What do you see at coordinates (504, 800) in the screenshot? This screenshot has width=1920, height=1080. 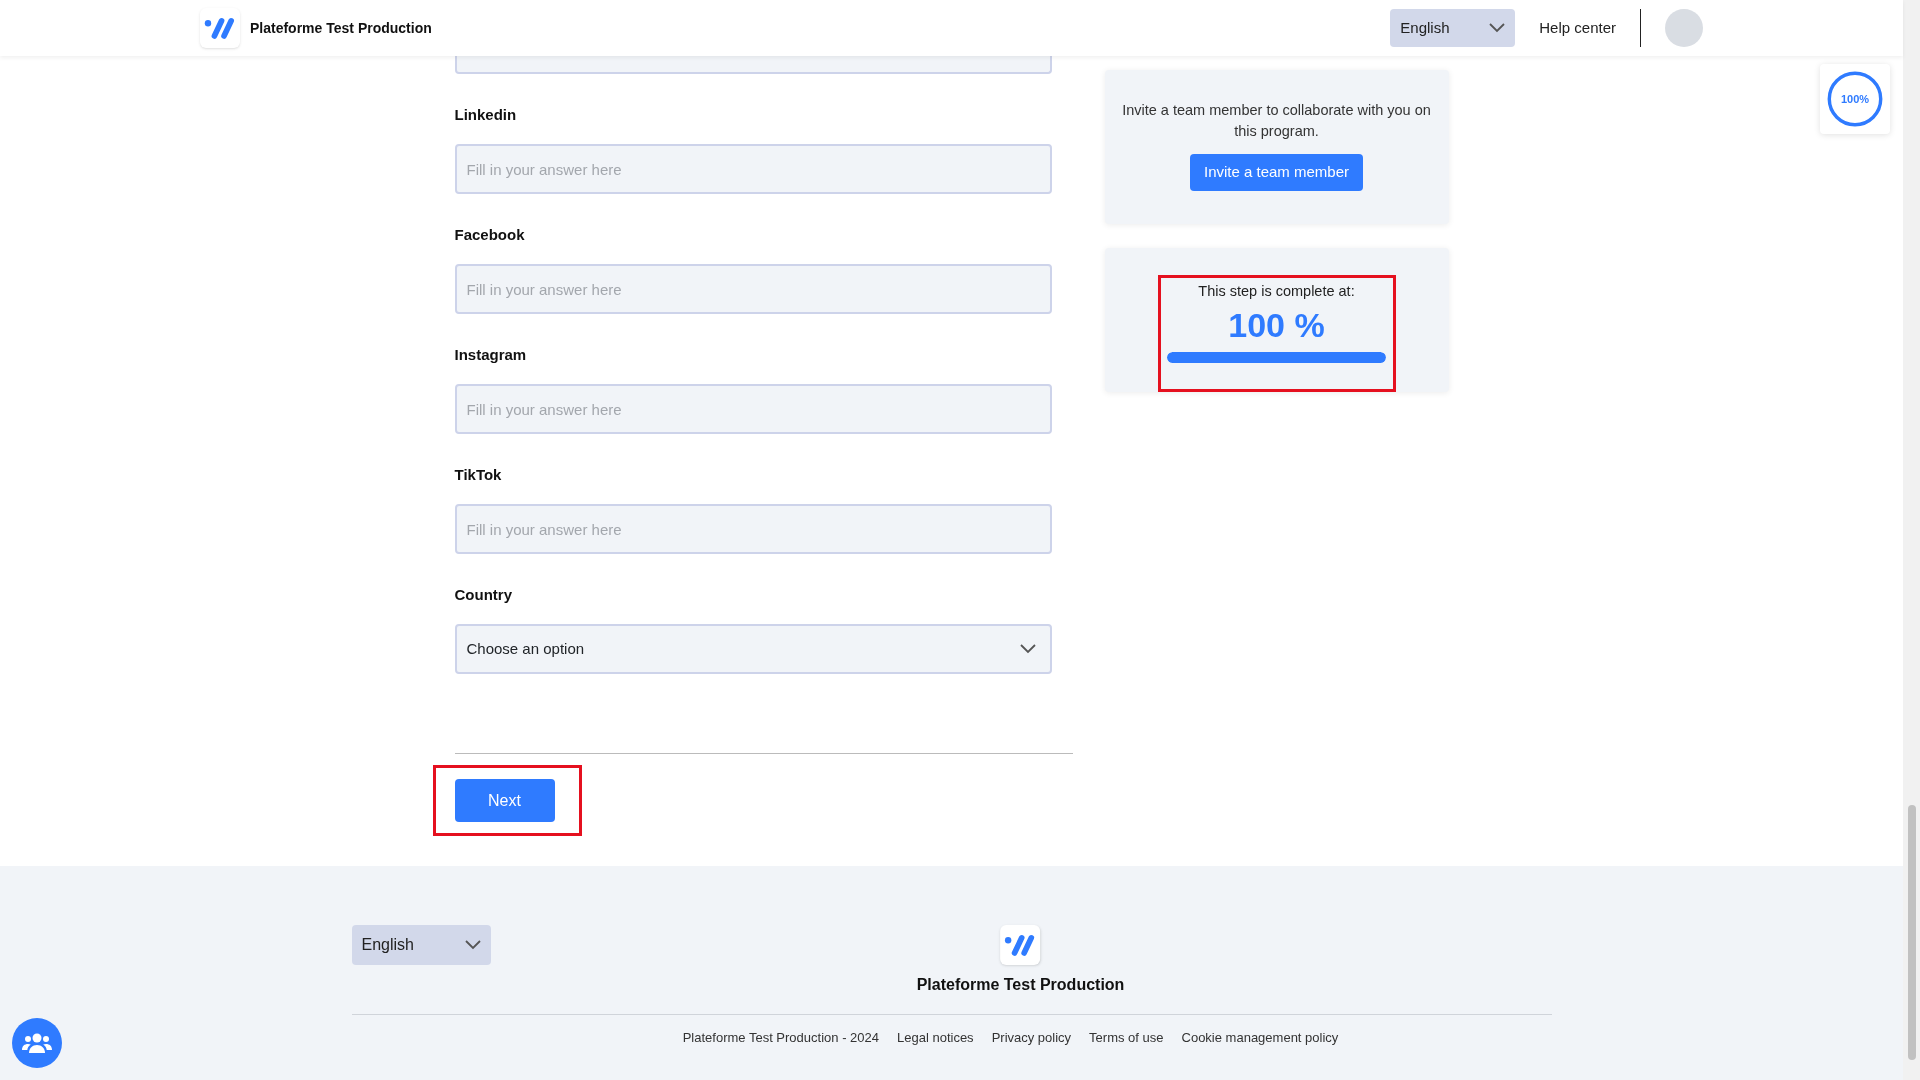 I see `next-button: Next` at bounding box center [504, 800].